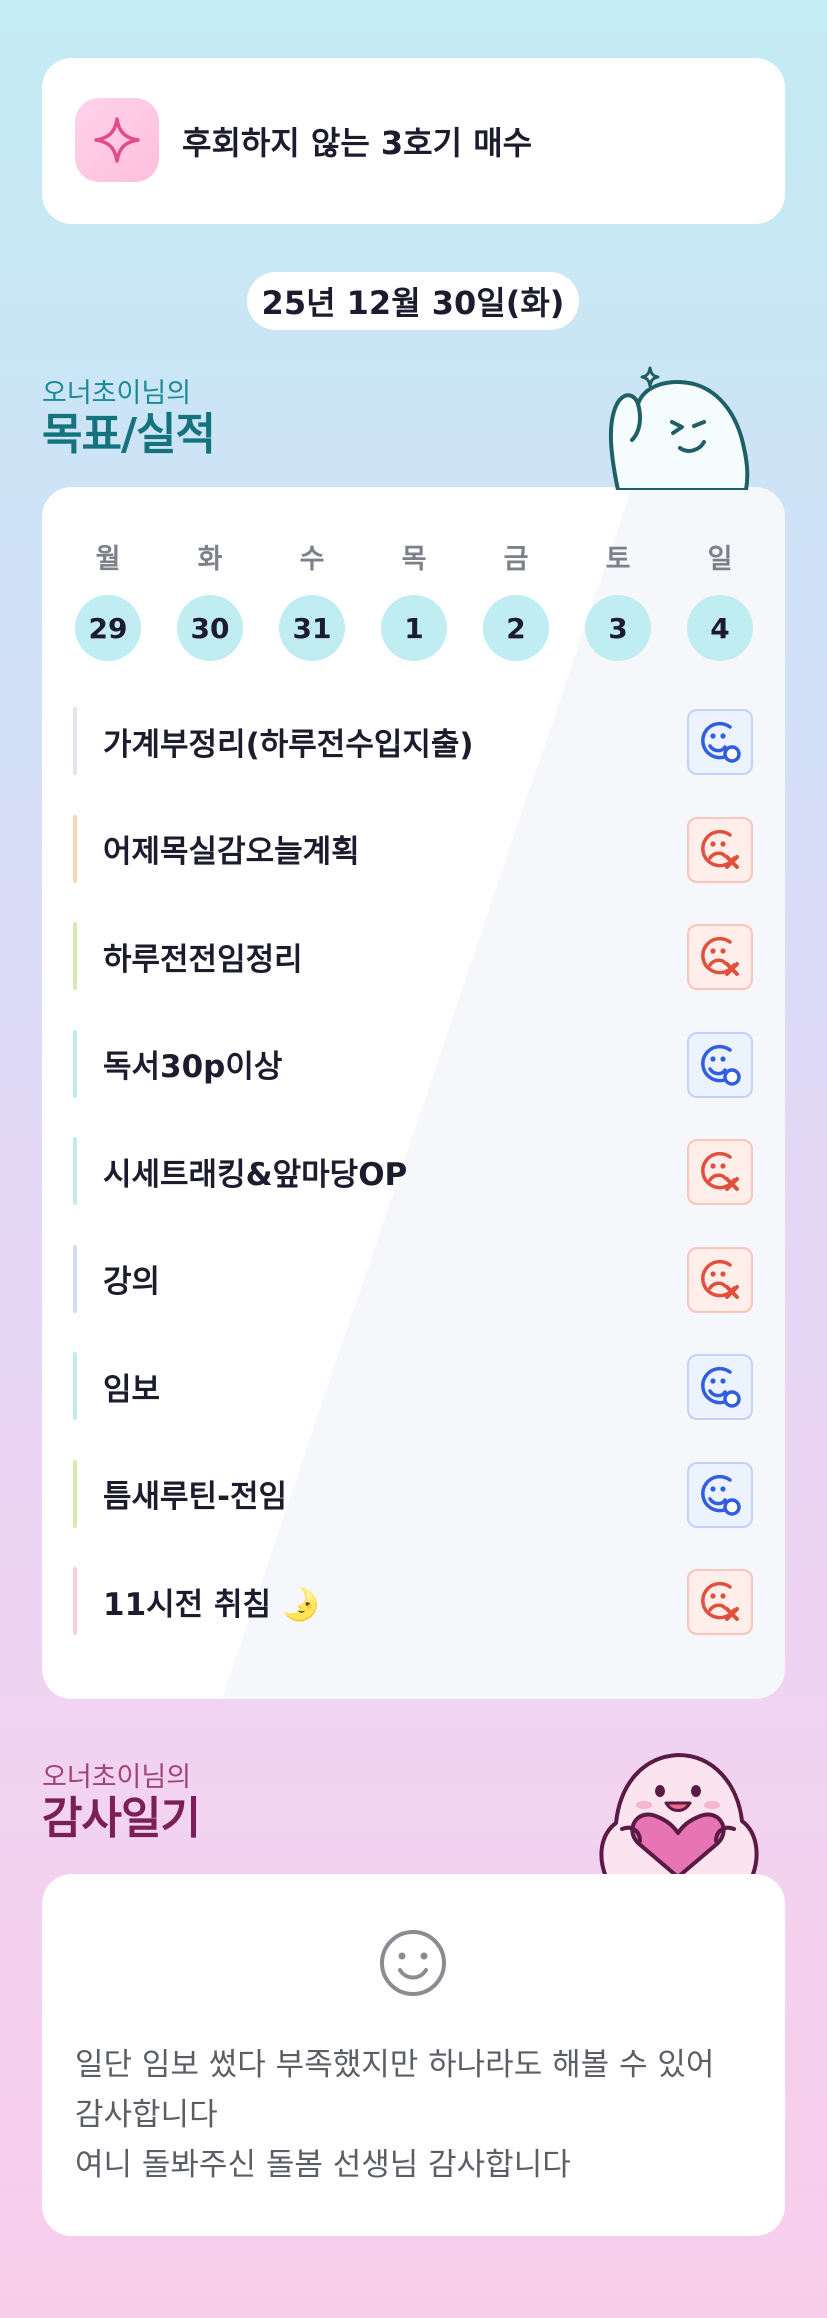  What do you see at coordinates (203, 959) in the screenshot?
I see `goal-label: 하루전전임정리` at bounding box center [203, 959].